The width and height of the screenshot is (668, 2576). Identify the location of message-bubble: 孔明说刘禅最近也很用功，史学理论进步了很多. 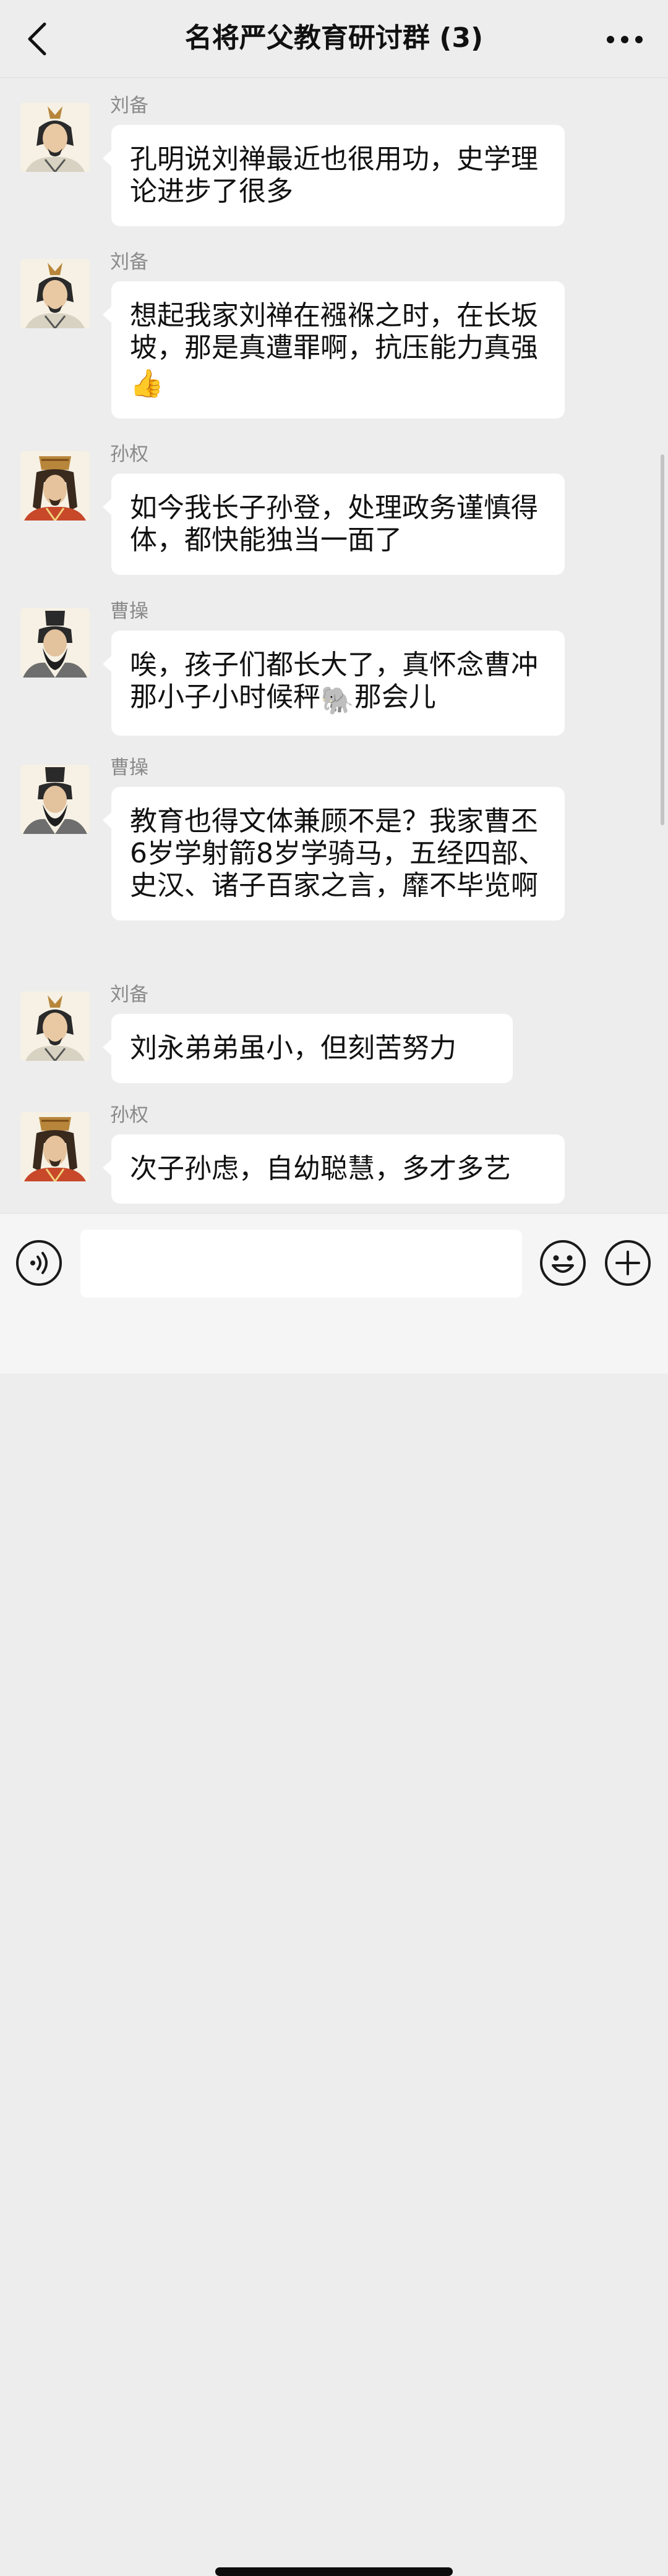
(334, 175).